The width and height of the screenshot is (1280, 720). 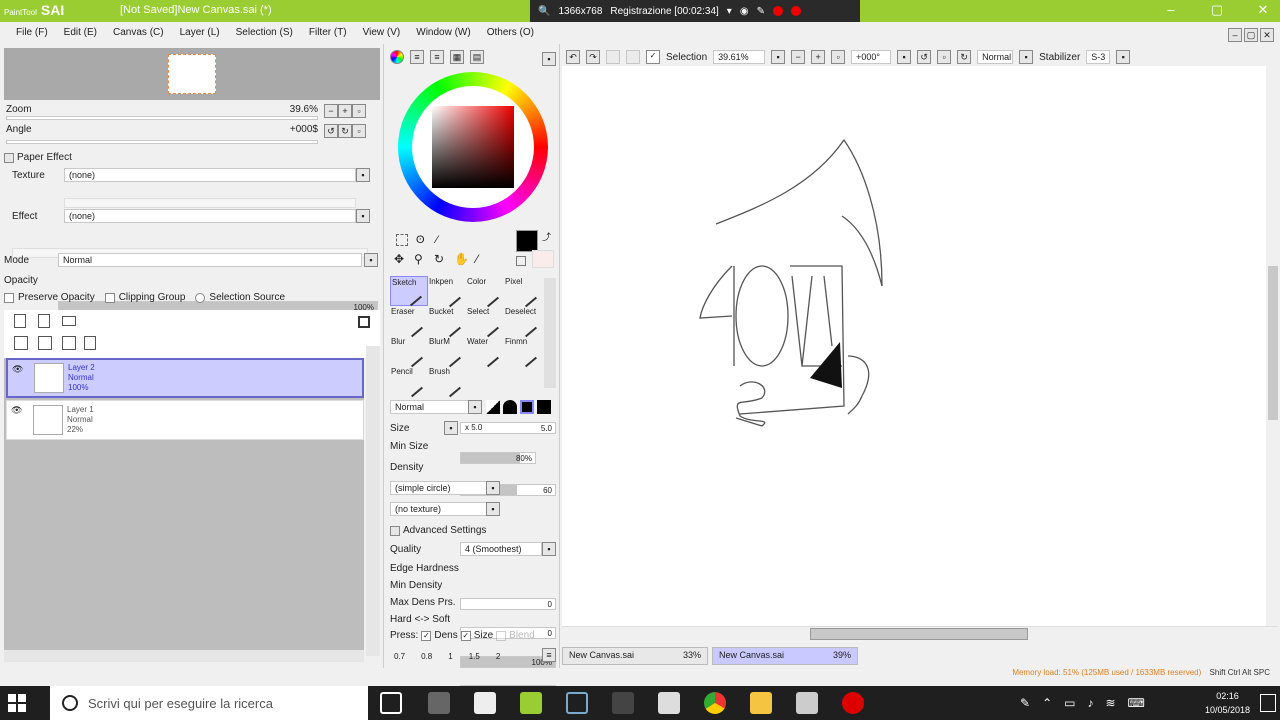 What do you see at coordinates (364, 322) in the screenshot?
I see `layer-panel-menu-icon` at bounding box center [364, 322].